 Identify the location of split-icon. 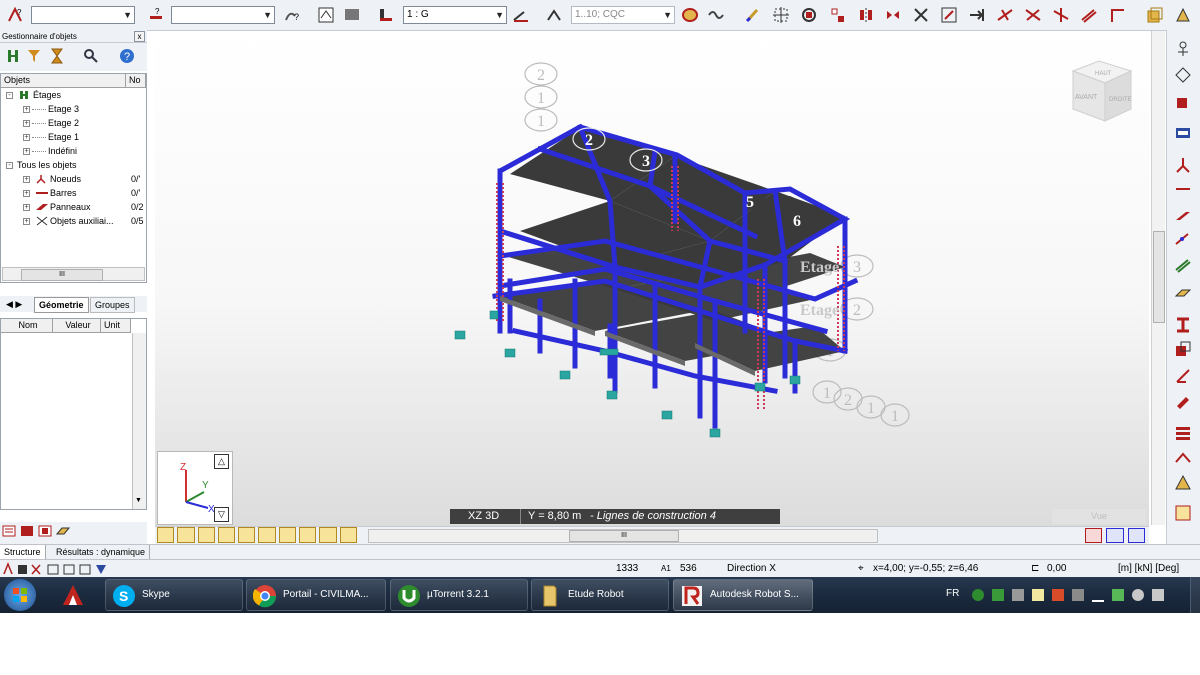
(1033, 15).